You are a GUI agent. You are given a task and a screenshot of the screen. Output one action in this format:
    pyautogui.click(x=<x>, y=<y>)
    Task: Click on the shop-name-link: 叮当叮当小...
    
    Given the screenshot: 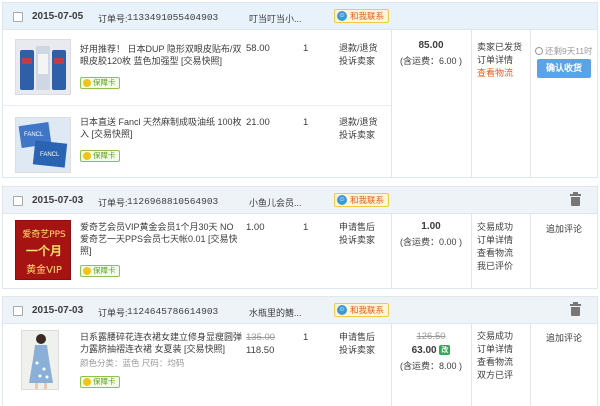 What is the action you would take?
    pyautogui.click(x=277, y=18)
    